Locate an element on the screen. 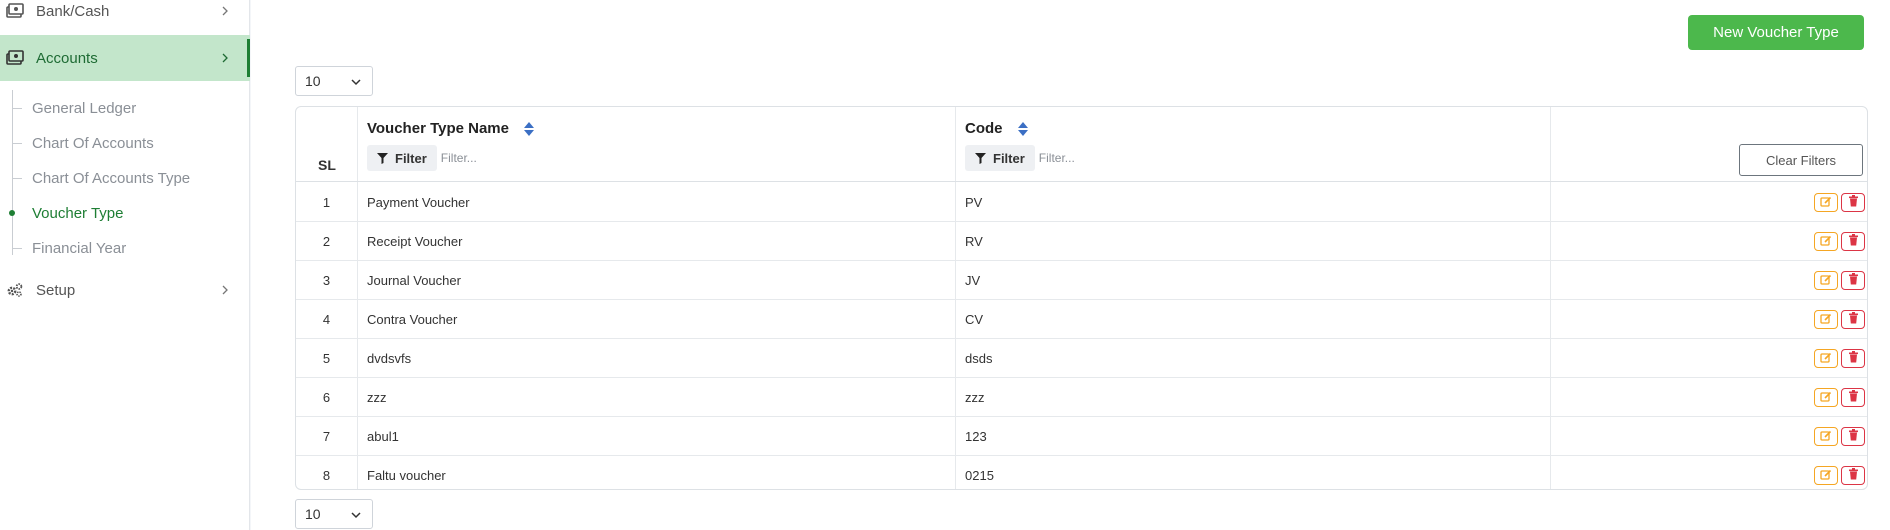 The width and height of the screenshot is (1890, 530). column-header-name: Voucher Type Name is located at coordinates (451, 128).